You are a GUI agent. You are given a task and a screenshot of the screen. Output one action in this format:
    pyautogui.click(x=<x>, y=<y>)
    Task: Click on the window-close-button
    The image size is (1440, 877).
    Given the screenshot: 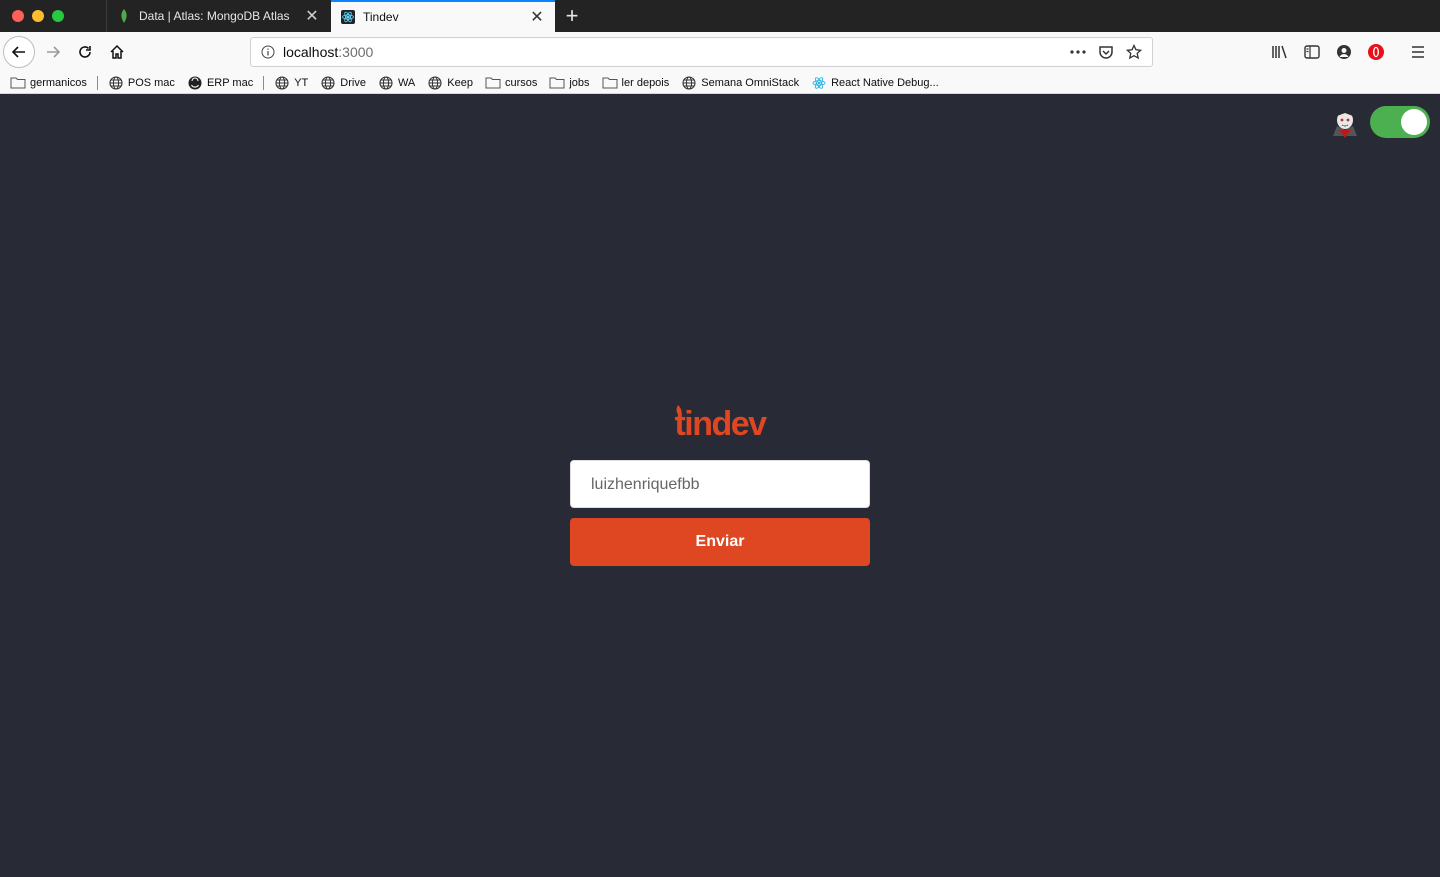 What is the action you would take?
    pyautogui.click(x=18, y=16)
    